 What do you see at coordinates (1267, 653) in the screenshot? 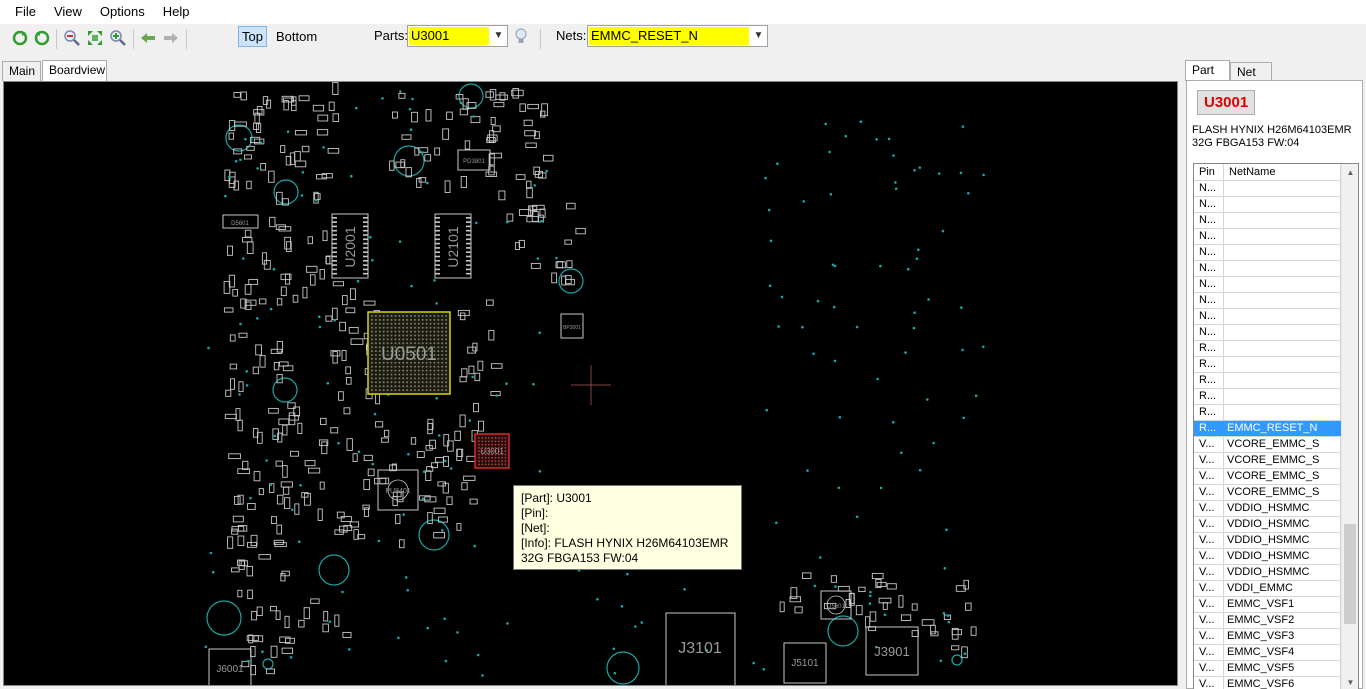
I see `table-row: V... EMMC_VSF4` at bounding box center [1267, 653].